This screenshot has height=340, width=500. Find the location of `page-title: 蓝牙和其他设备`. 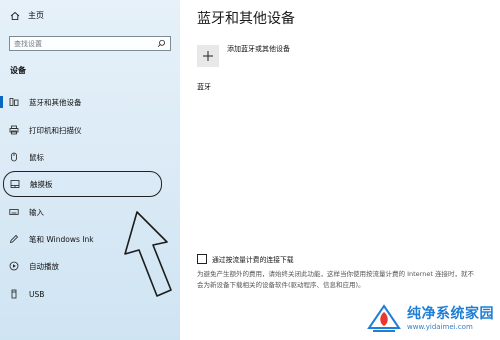

page-title: 蓝牙和其他设备 is located at coordinates (246, 19).